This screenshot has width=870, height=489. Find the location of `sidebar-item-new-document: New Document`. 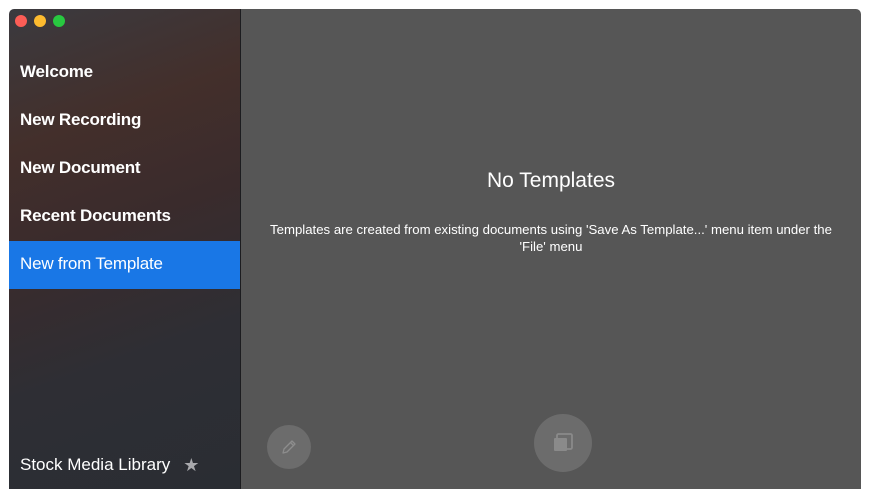

sidebar-item-new-document: New Document is located at coordinates (124, 169).